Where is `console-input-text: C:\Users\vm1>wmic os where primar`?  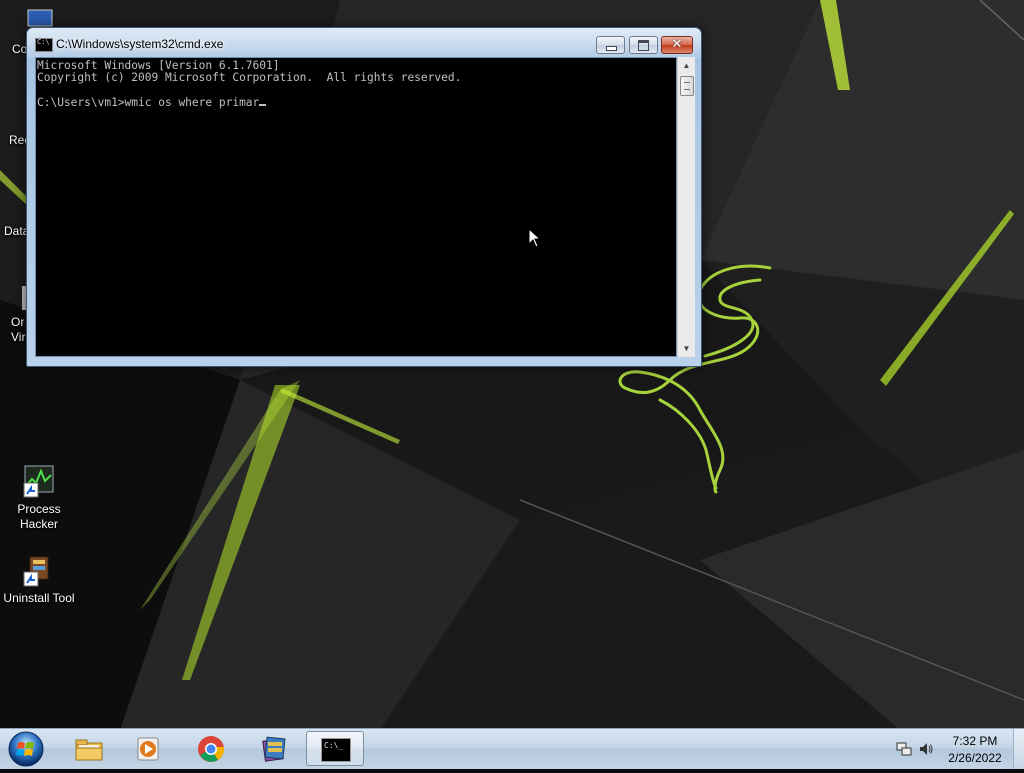 console-input-text: C:\Users\vm1>wmic os where primar is located at coordinates (148, 103).